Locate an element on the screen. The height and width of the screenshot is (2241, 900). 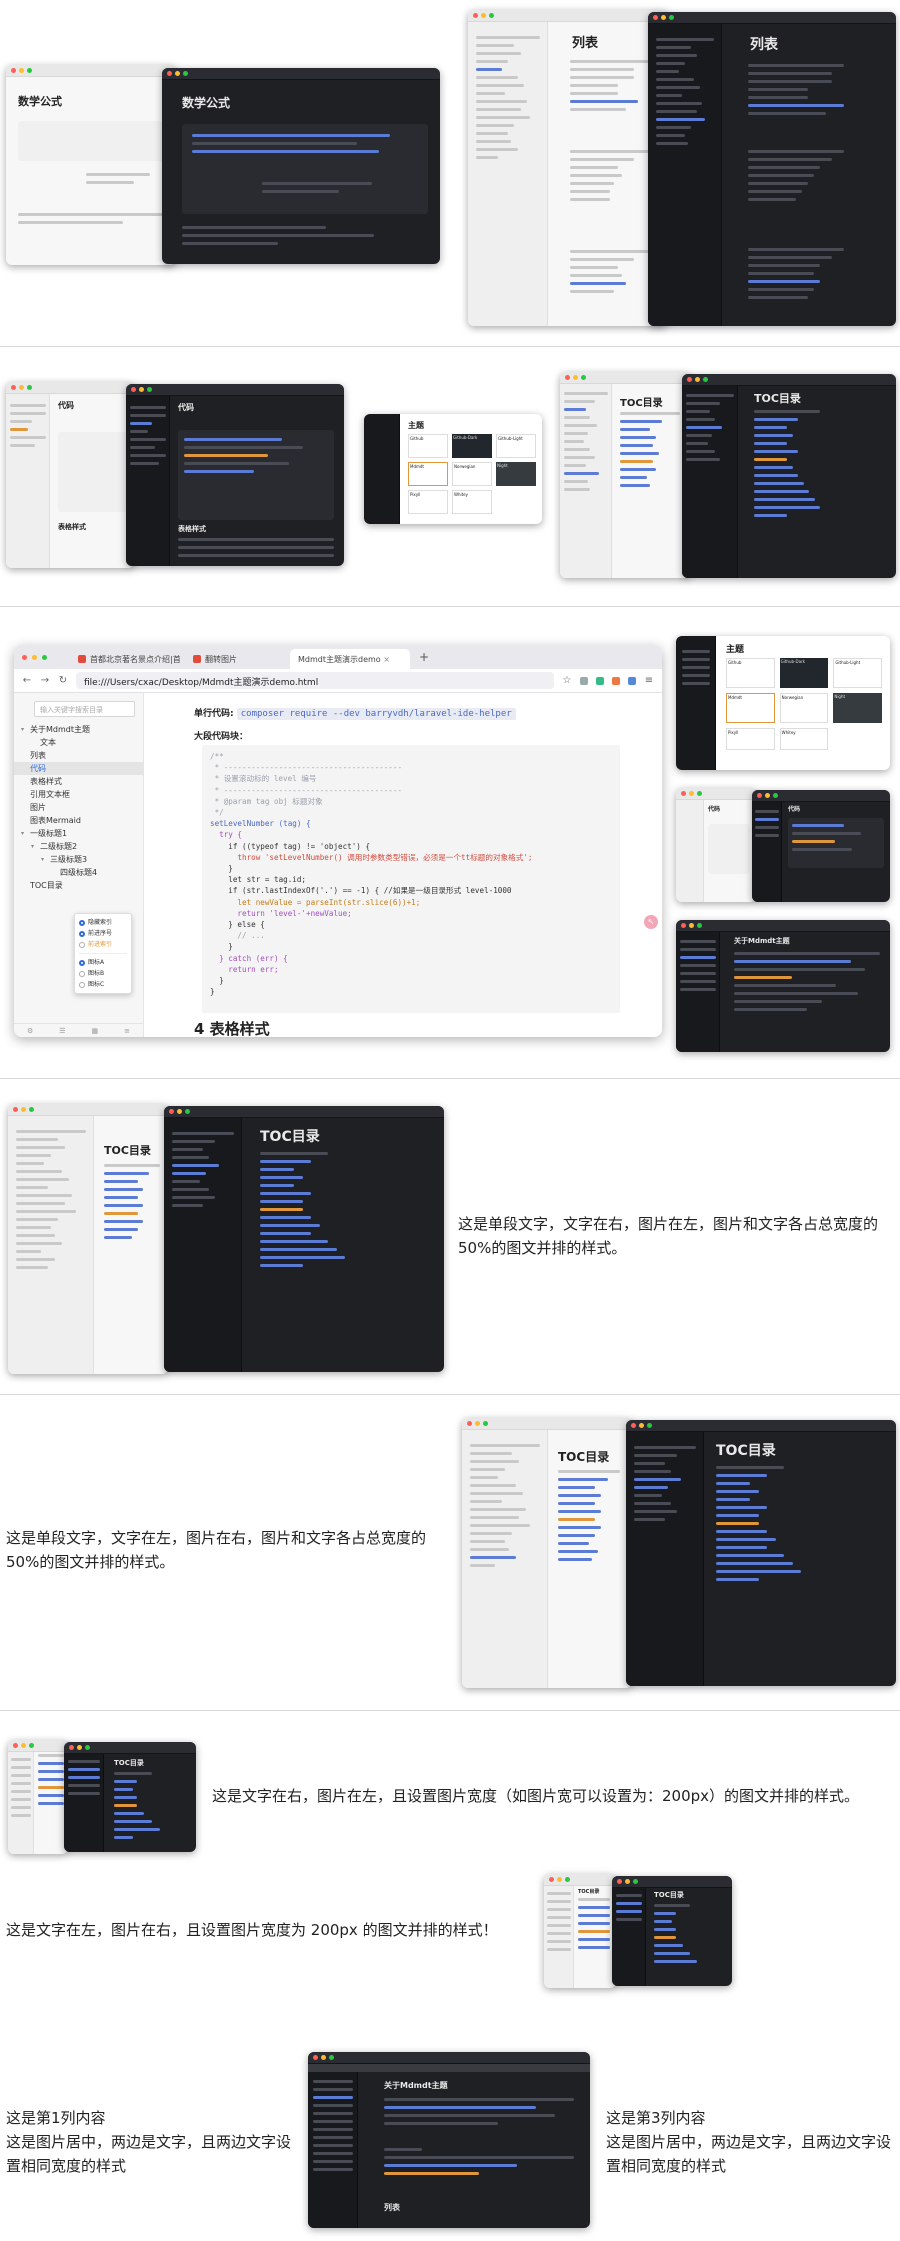
list-icon: ≡ is located at coordinates (127, 1031).